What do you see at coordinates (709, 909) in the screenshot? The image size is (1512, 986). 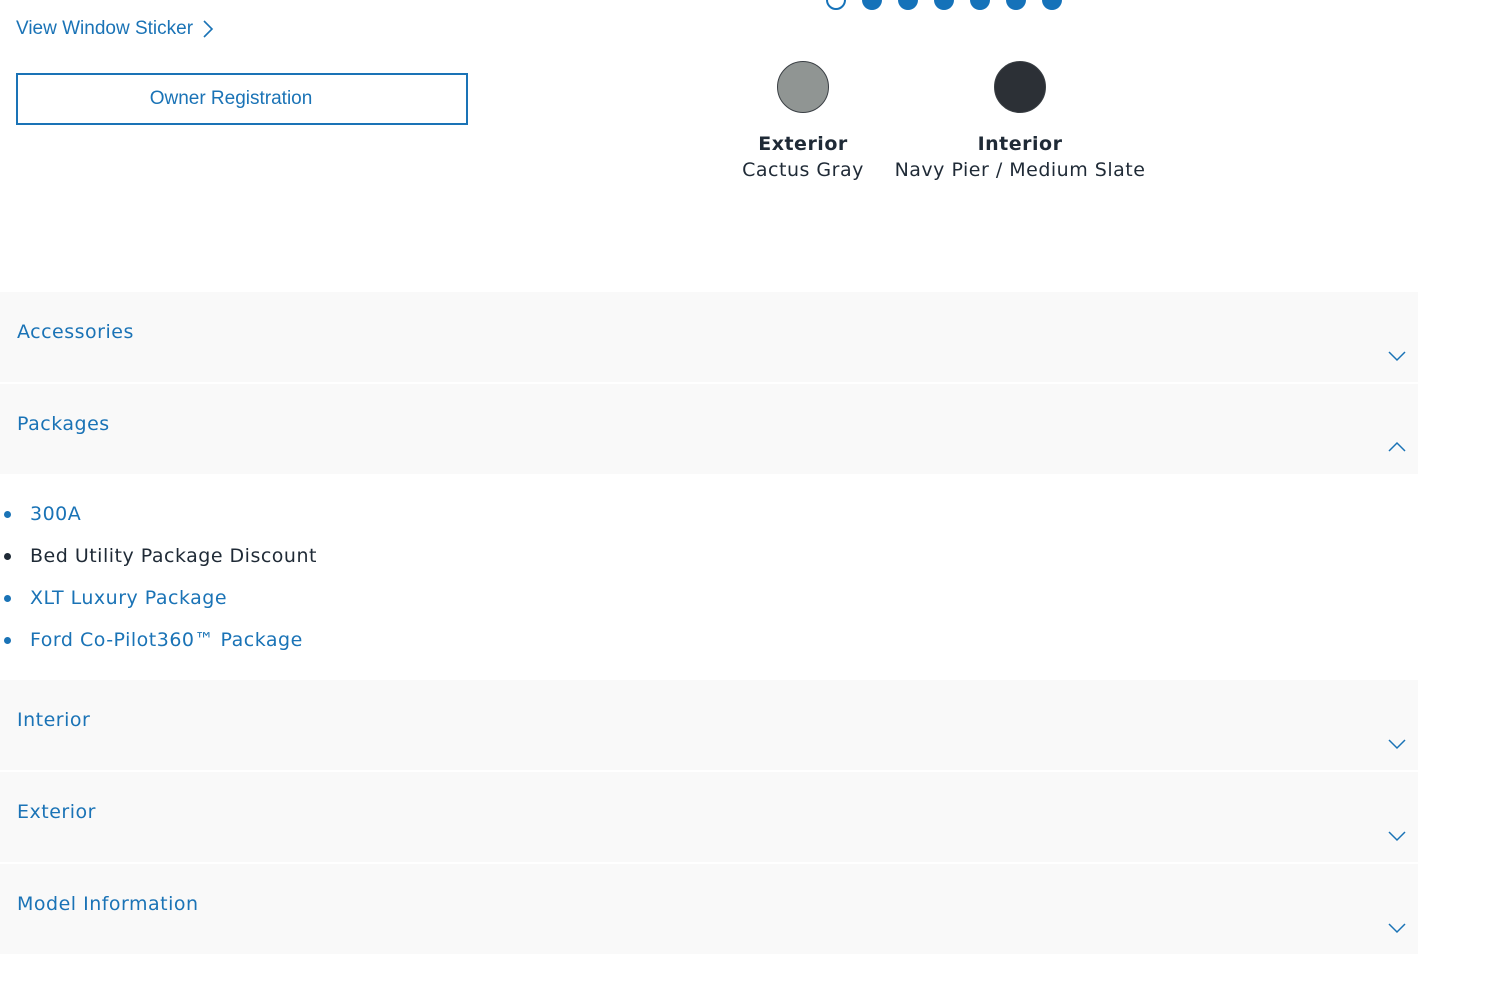 I see `accordion-model-information: Model Information` at bounding box center [709, 909].